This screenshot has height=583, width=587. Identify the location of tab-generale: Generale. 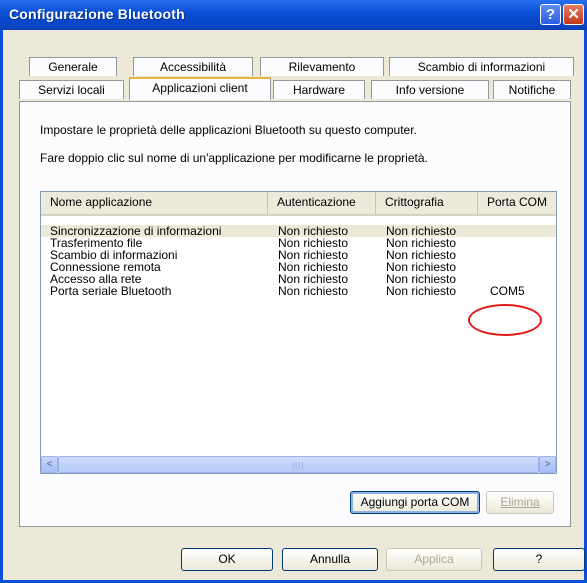
(73, 66).